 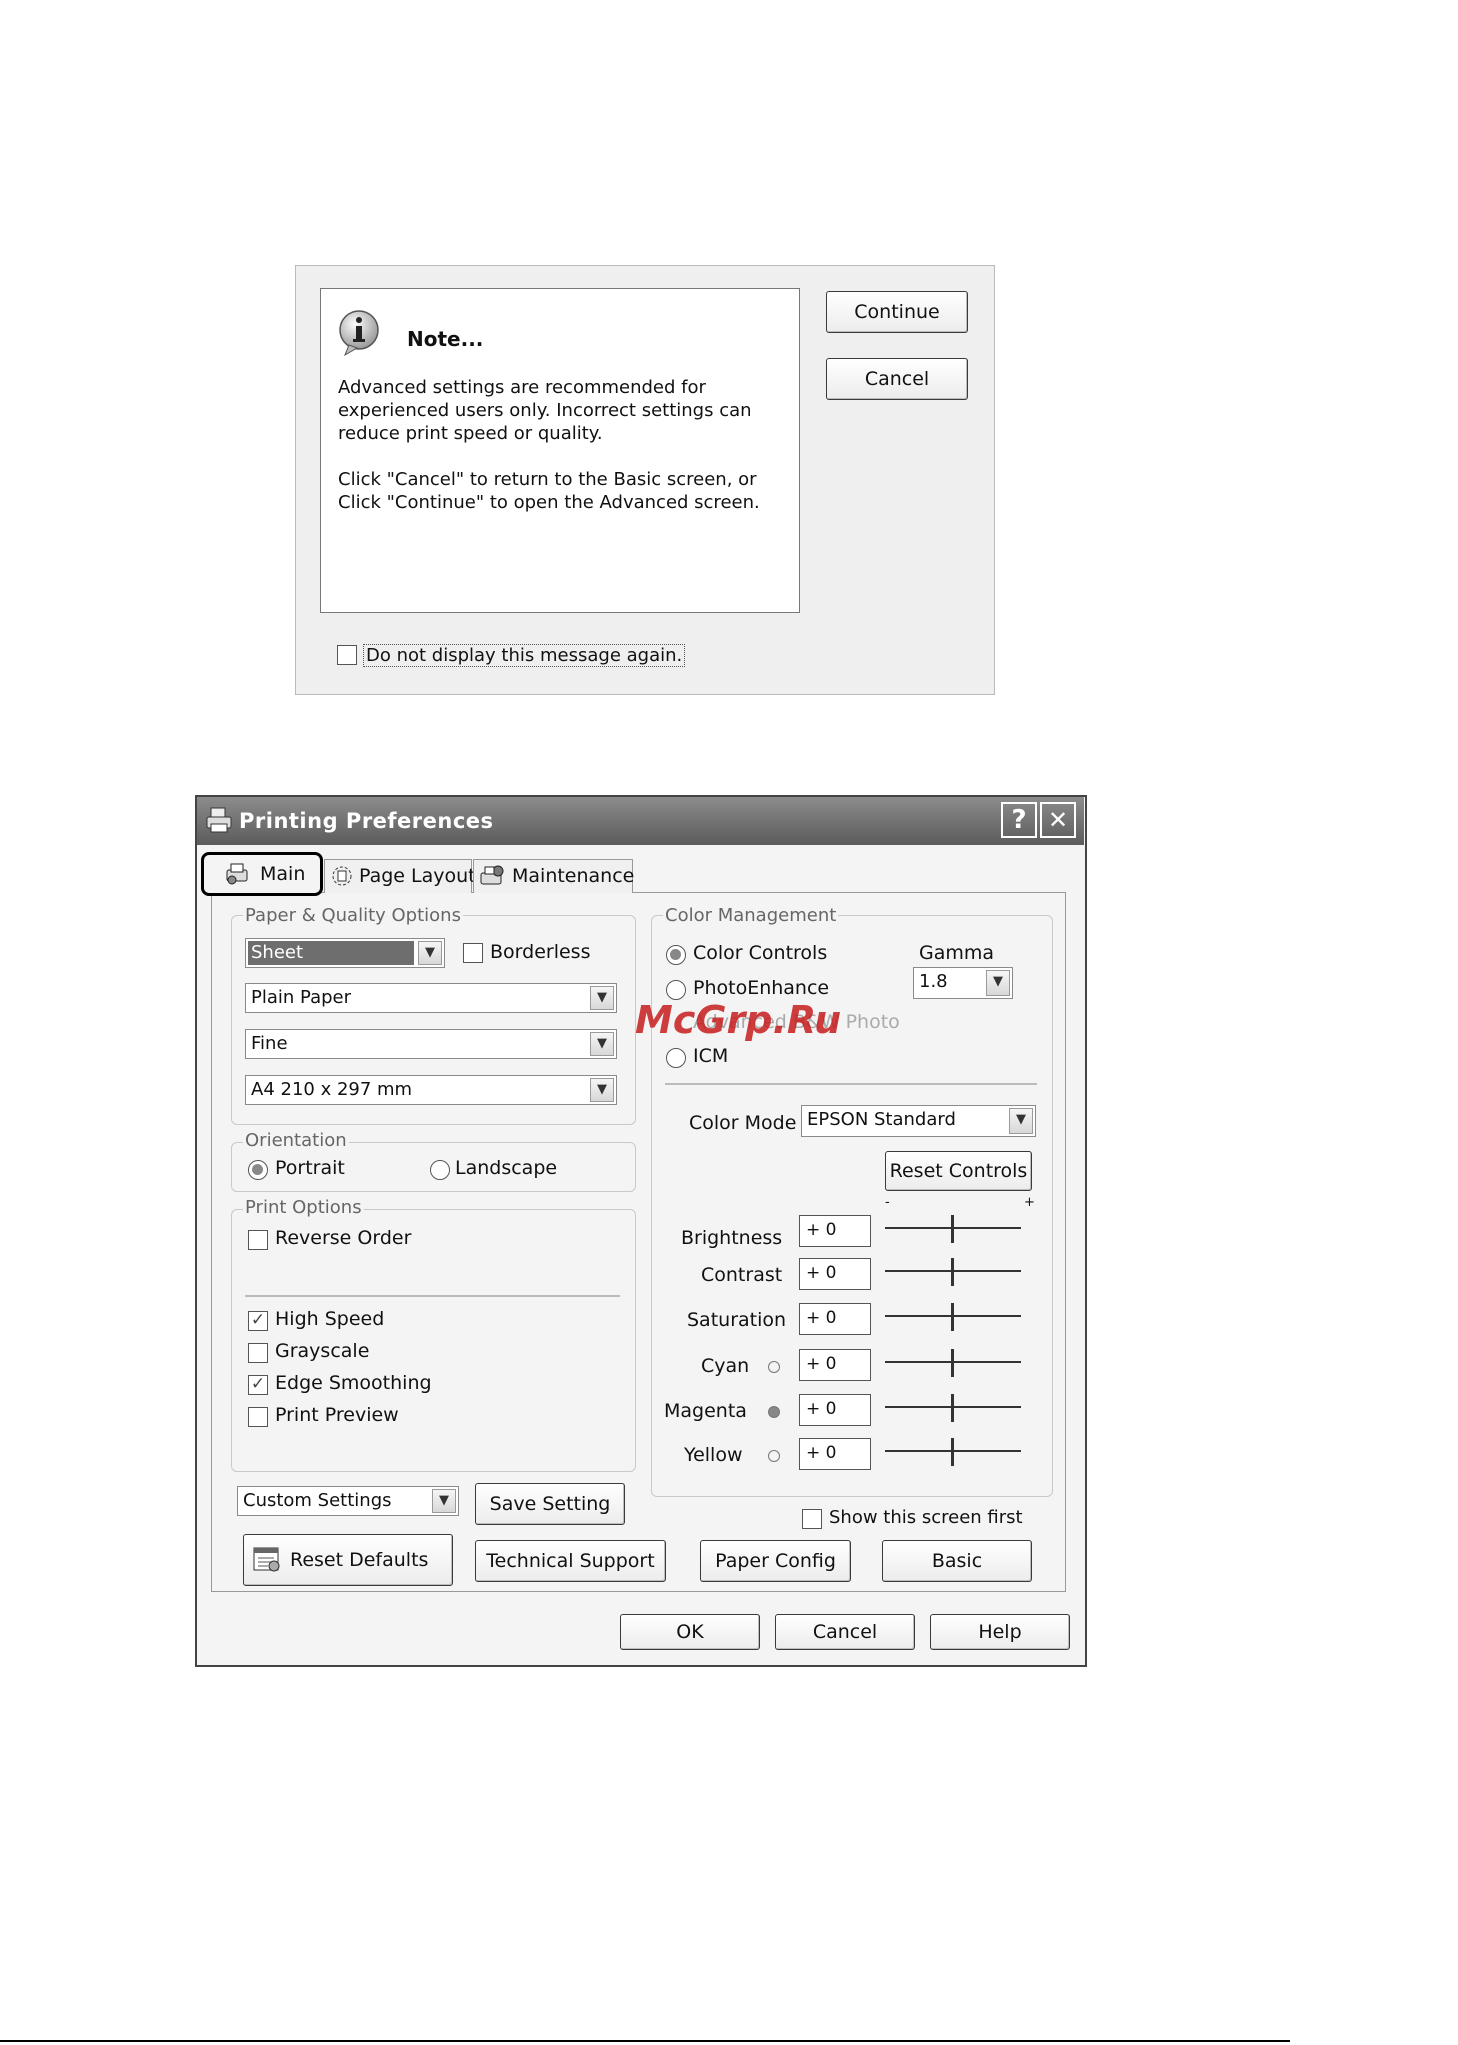 What do you see at coordinates (761, 988) in the screenshot?
I see `photo-enhance-label: PhotoEnhance` at bounding box center [761, 988].